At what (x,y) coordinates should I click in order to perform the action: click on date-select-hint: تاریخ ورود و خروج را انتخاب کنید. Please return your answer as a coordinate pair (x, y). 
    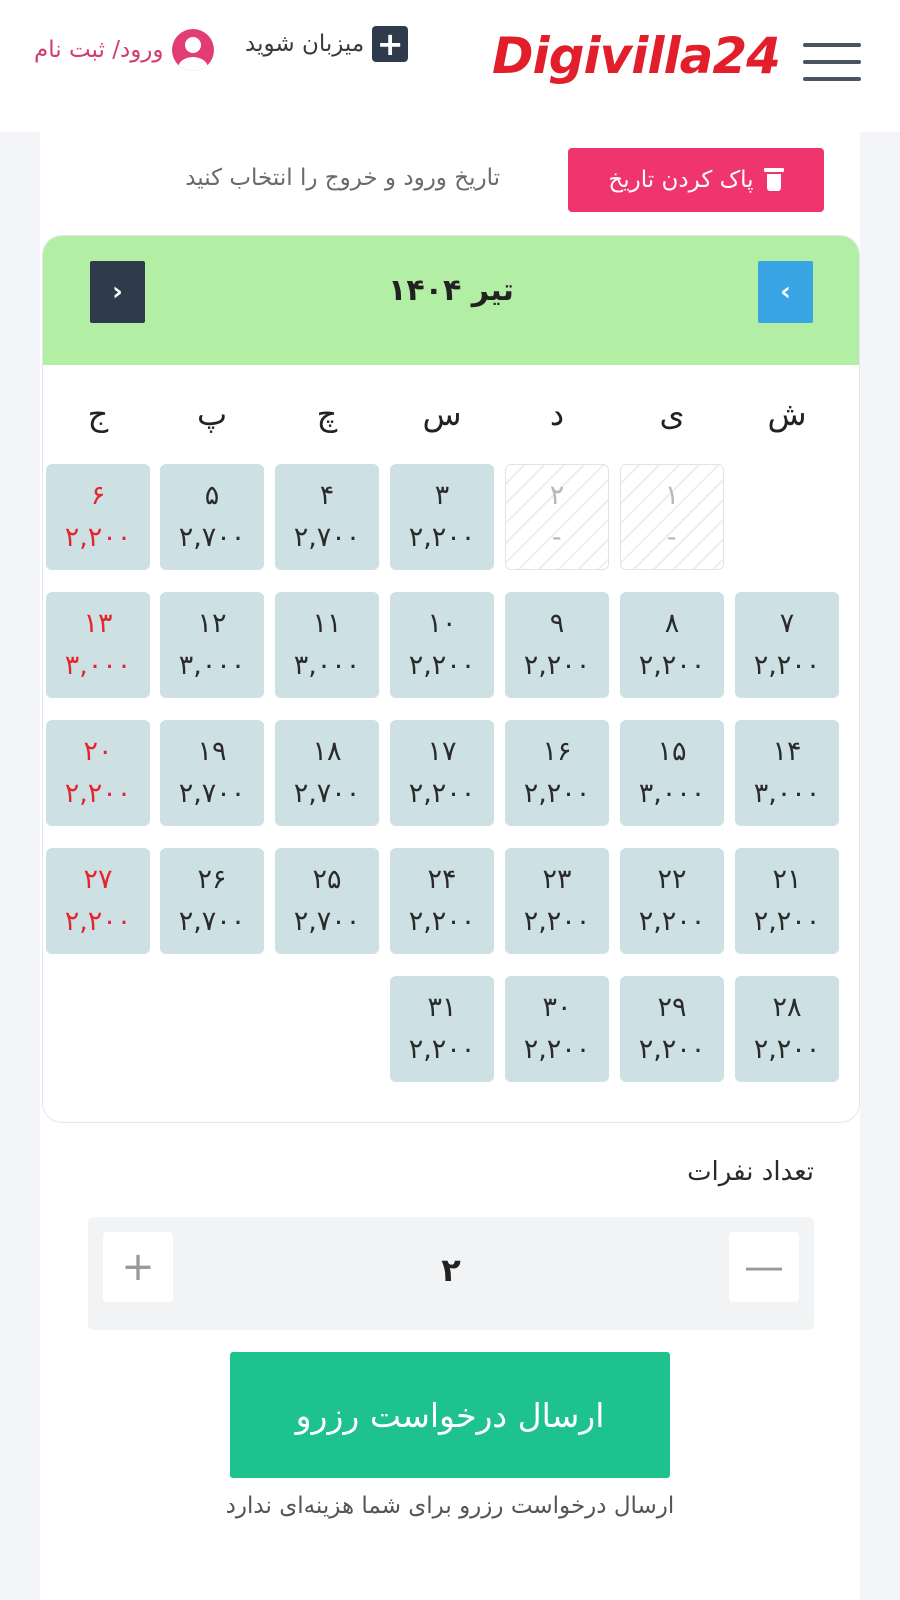
    Looking at the image, I should click on (342, 178).